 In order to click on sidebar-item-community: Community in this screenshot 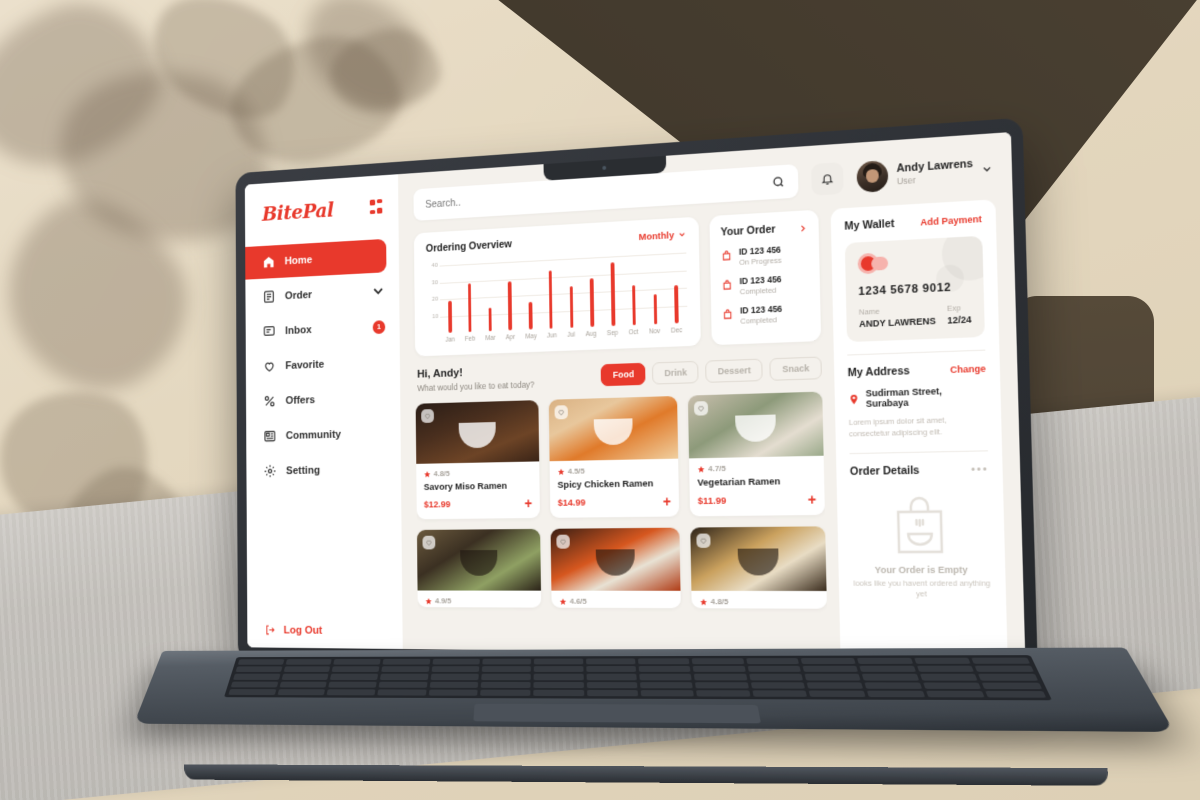, I will do `click(323, 434)`.